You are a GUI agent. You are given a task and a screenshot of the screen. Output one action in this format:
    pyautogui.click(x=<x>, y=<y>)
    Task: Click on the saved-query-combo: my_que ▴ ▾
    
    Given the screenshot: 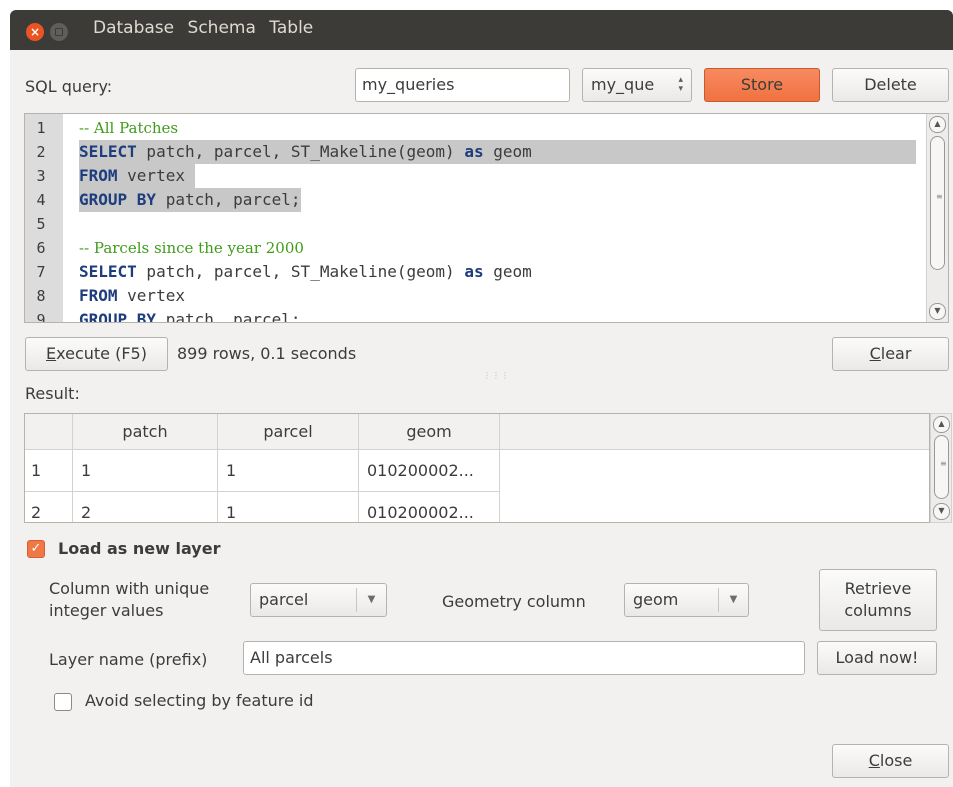 What is the action you would take?
    pyautogui.click(x=637, y=85)
    